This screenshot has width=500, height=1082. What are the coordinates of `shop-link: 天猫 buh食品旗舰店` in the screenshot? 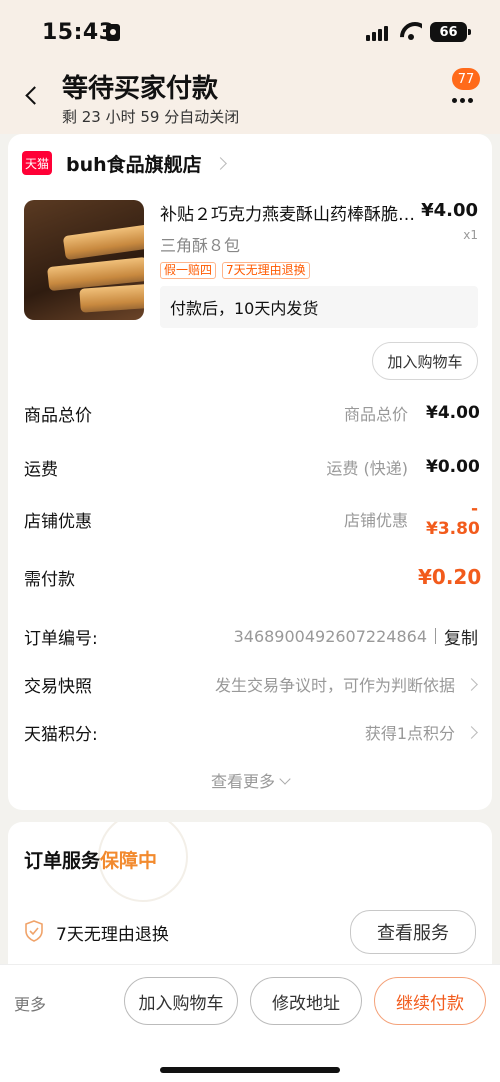 It's located at (124, 163).